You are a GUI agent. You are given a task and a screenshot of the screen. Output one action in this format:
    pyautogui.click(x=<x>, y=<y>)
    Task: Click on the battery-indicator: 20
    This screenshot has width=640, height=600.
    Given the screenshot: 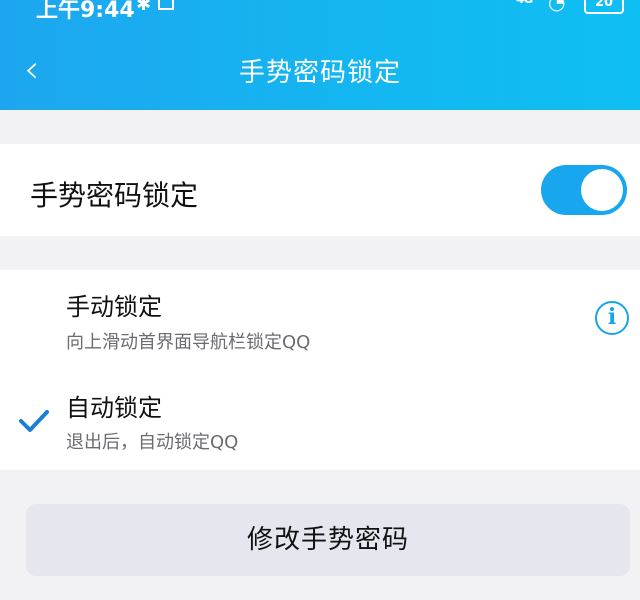 What is the action you would take?
    pyautogui.click(x=604, y=7)
    